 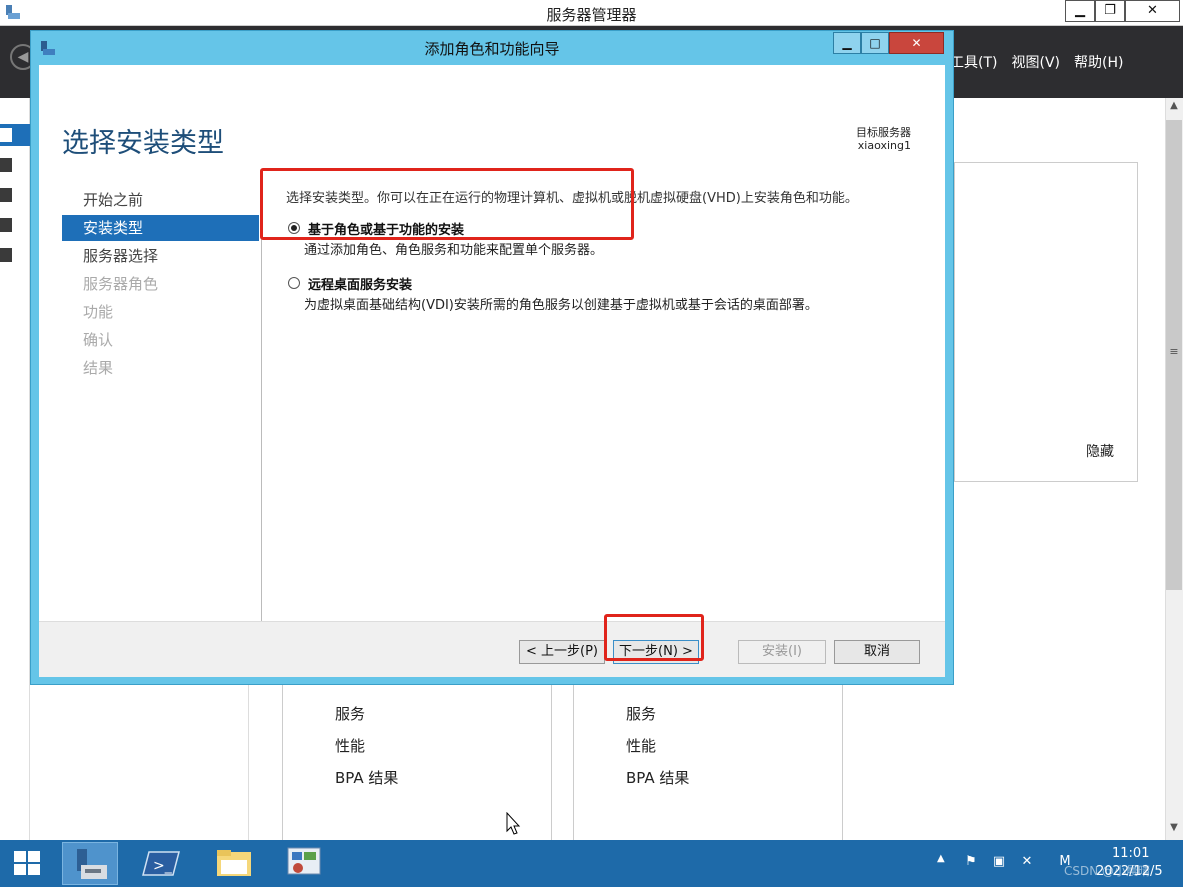 What do you see at coordinates (98, 340) in the screenshot?
I see `wizard-nav-confirmation: 确认` at bounding box center [98, 340].